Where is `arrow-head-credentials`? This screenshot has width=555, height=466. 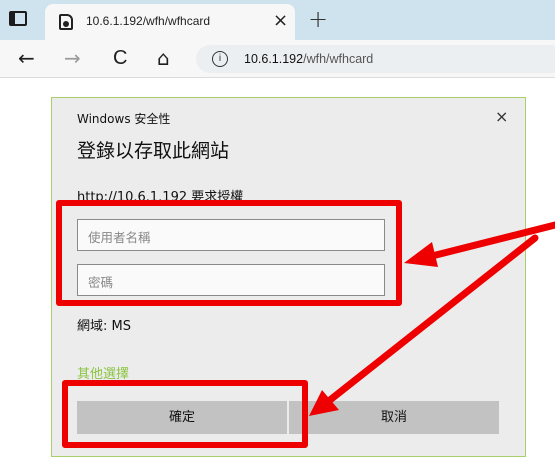 arrow-head-credentials is located at coordinates (421, 254).